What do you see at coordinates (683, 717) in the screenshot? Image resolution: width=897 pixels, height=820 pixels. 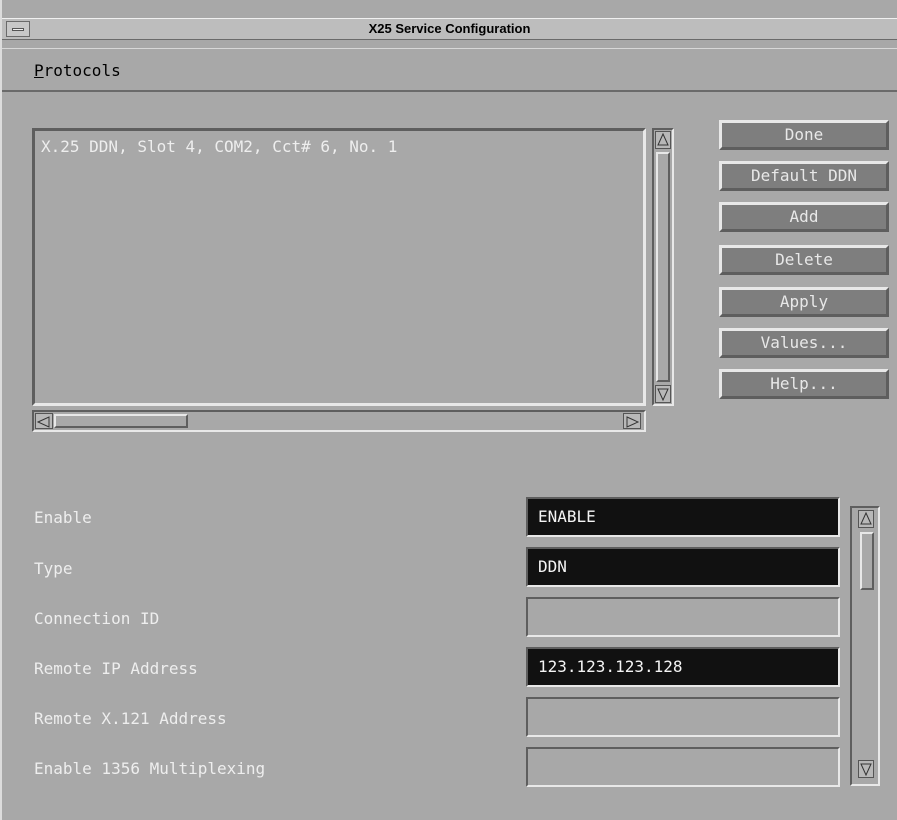 I see `remote-x121-address-field` at bounding box center [683, 717].